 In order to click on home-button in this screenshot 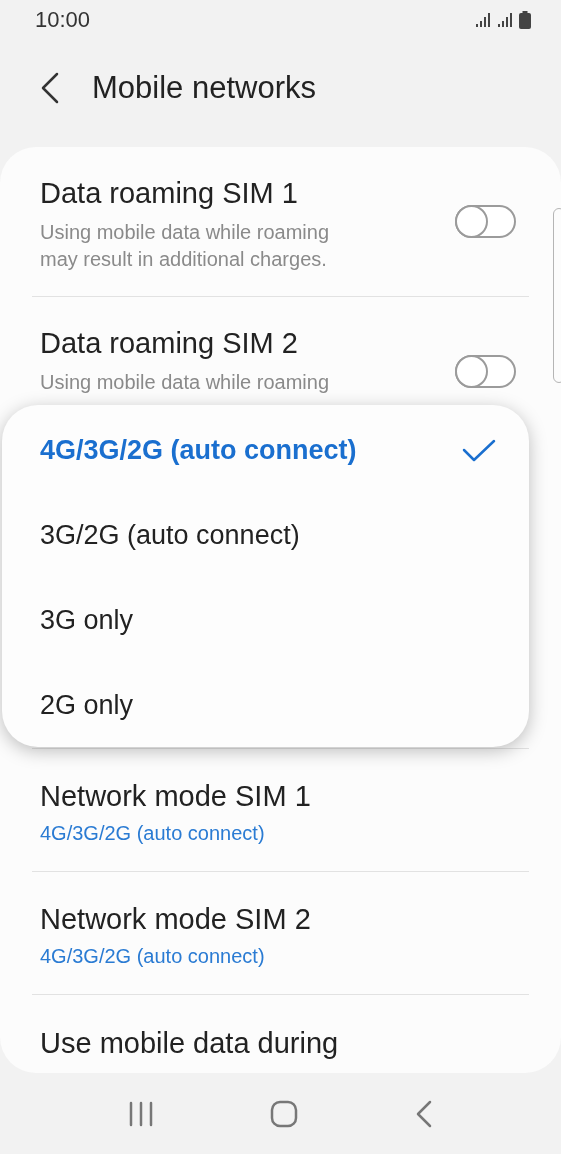, I will do `click(284, 1113)`.